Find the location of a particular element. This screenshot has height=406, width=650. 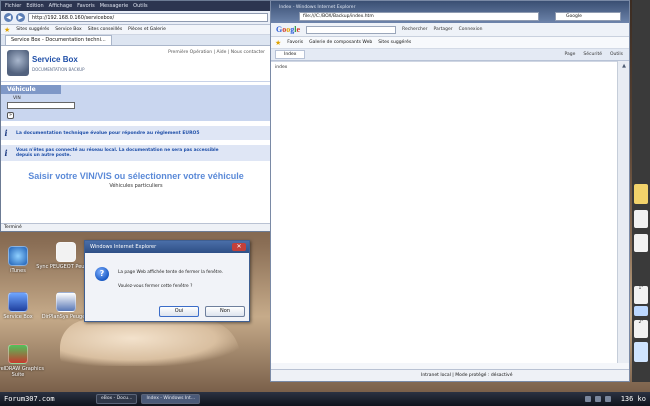

page-menu: Page is located at coordinates (569, 54).